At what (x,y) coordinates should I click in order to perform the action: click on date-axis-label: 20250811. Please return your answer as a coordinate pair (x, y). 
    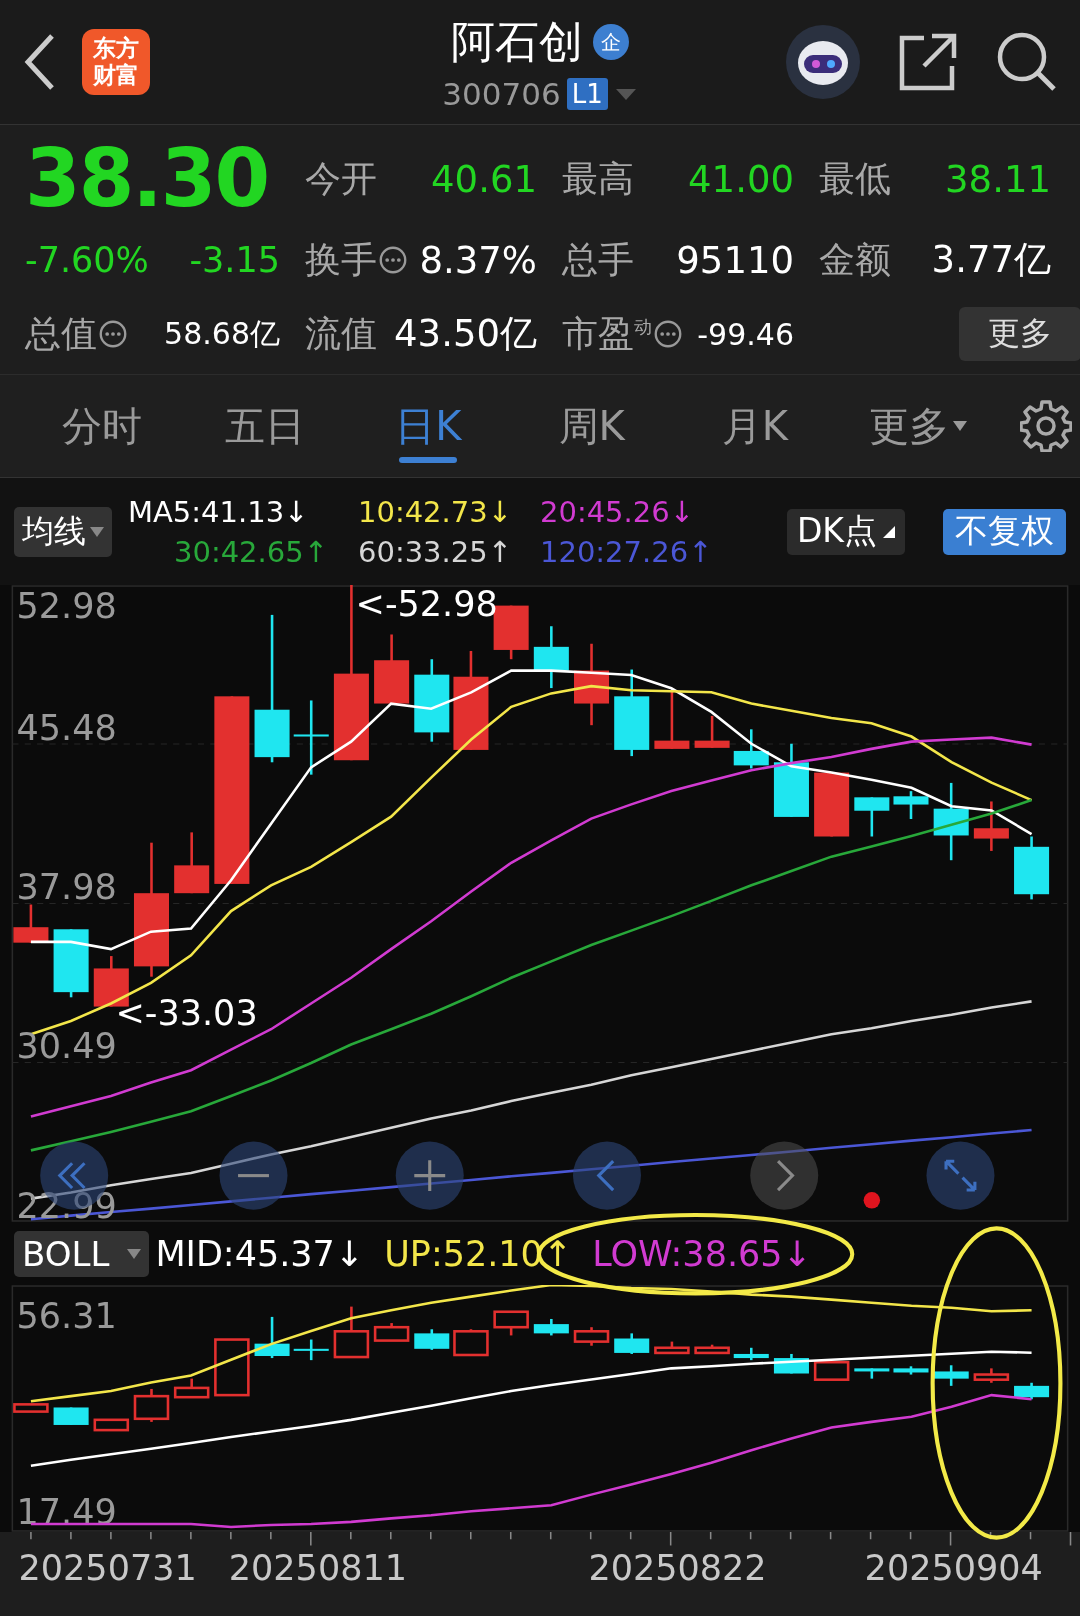
    Looking at the image, I should click on (317, 1567).